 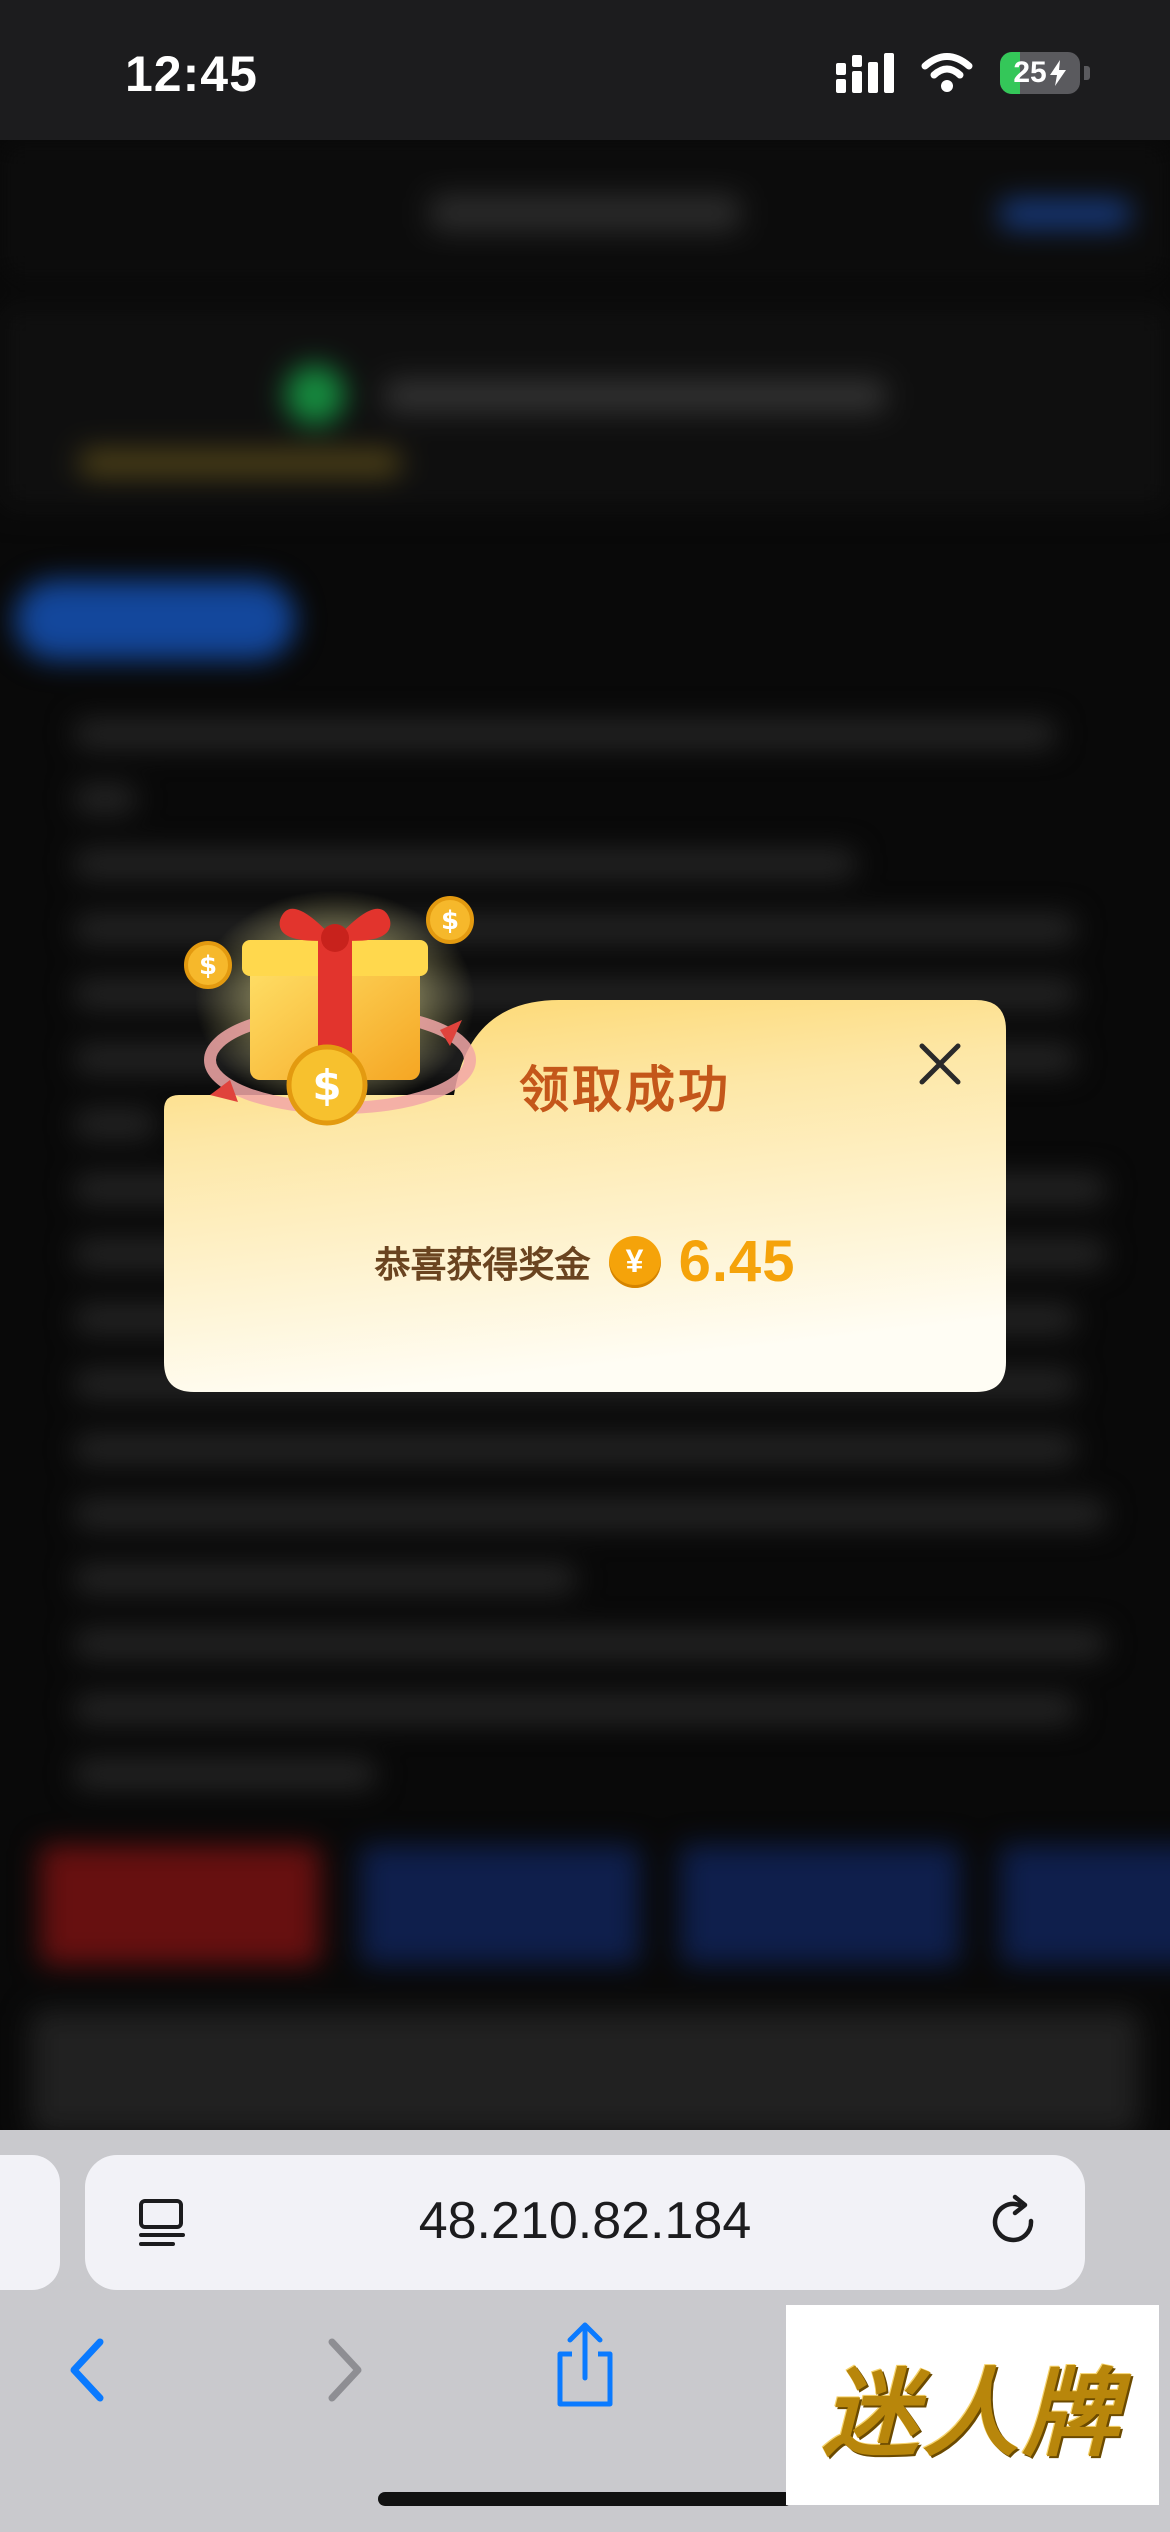 I want to click on back-icon, so click(x=90, y=2370).